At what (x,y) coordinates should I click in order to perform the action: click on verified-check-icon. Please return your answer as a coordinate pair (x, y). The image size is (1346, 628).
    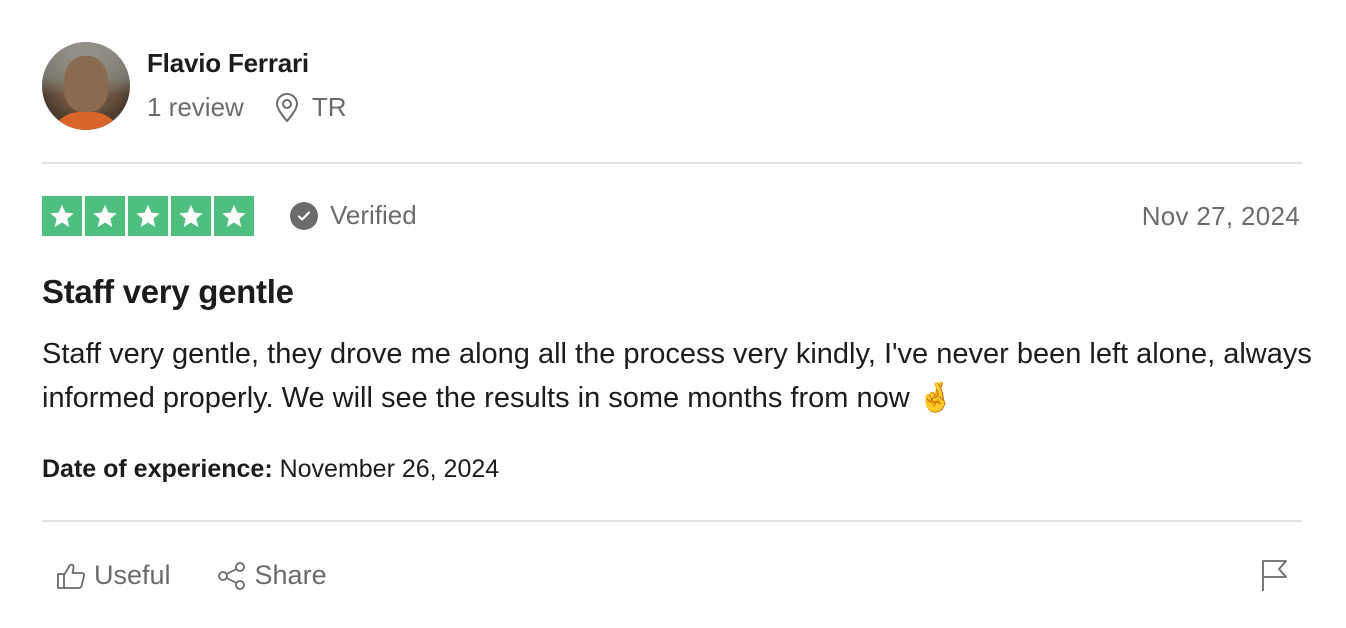
    Looking at the image, I should click on (304, 215).